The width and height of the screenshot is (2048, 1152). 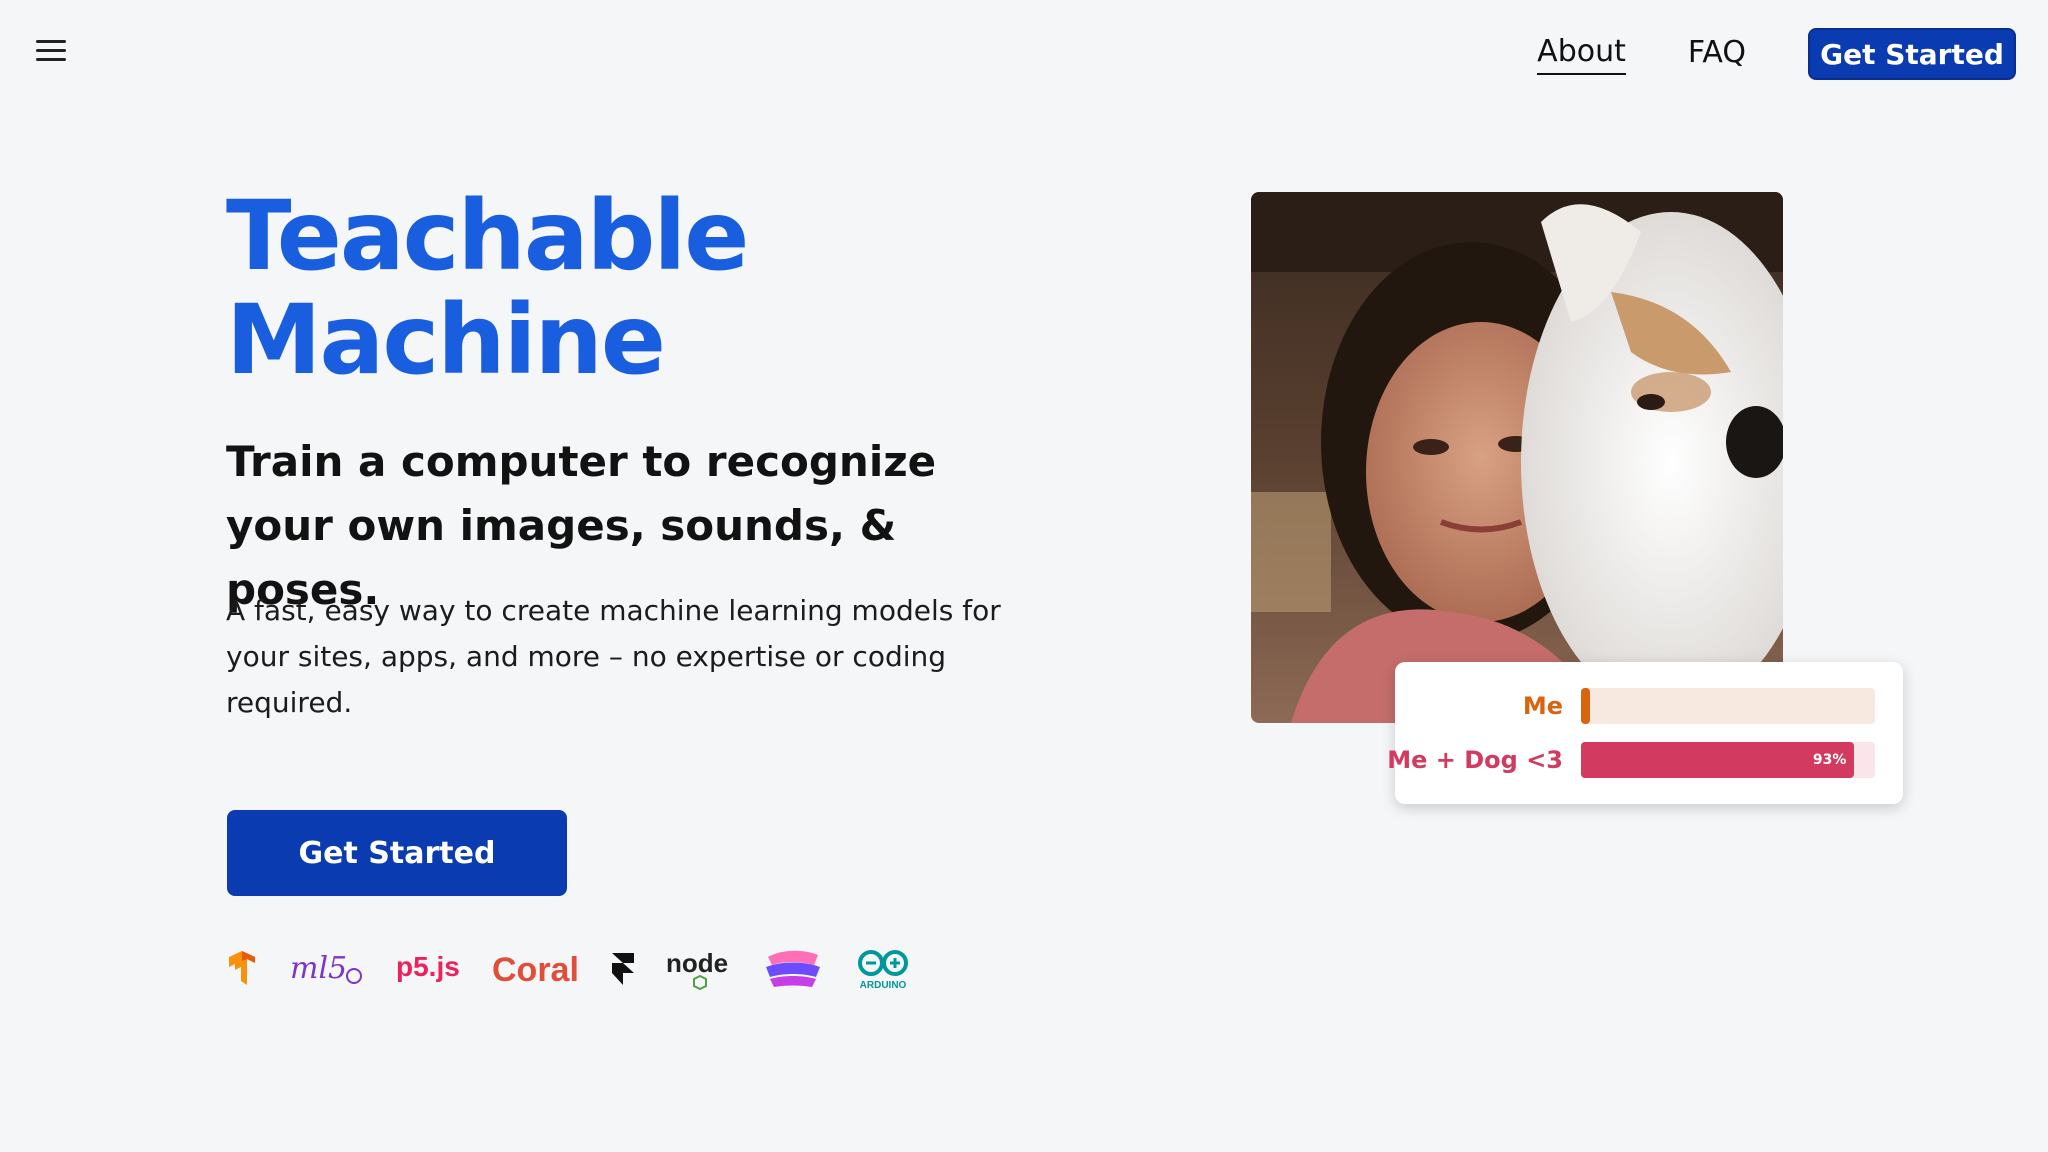 I want to click on nodejs-logo-icon: node, so click(x=700, y=969).